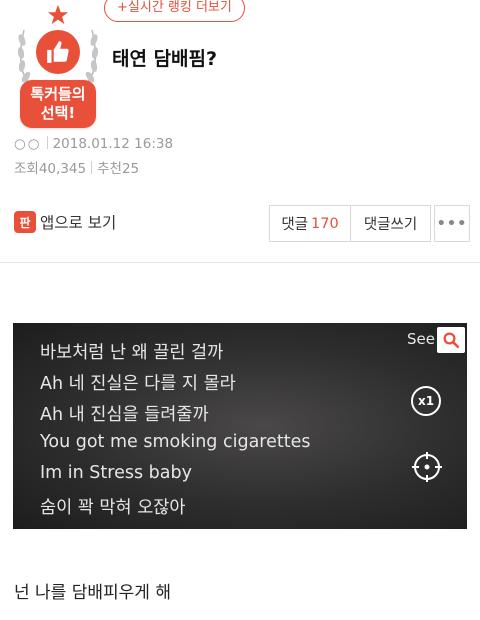  Describe the element at coordinates (78, 223) in the screenshot. I see `app-view-label: 앱으로 보기` at that location.